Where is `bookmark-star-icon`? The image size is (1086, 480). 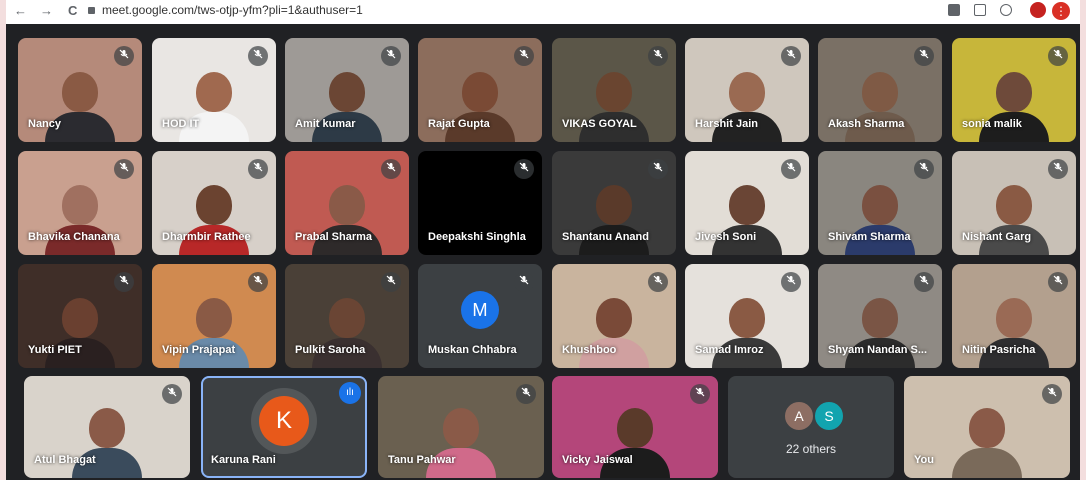
bookmark-star-icon is located at coordinates (1006, 10).